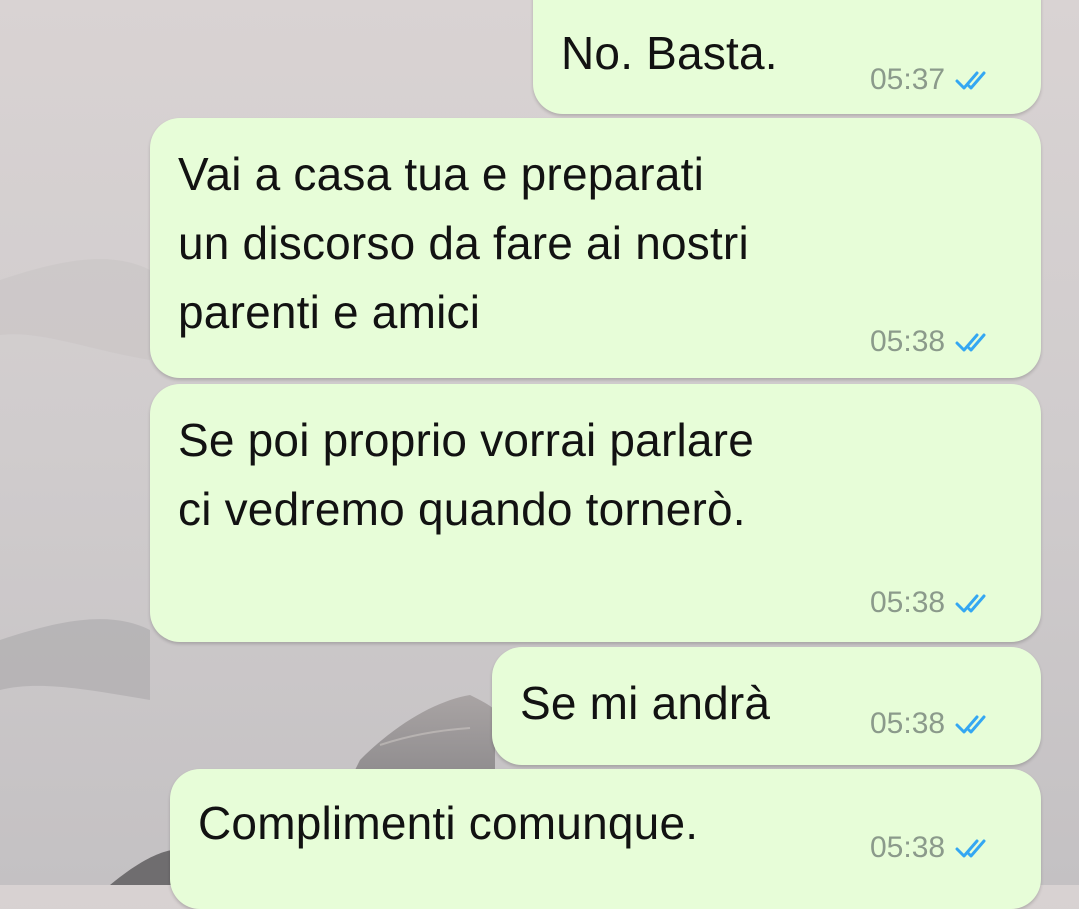  Describe the element at coordinates (645, 703) in the screenshot. I see `message-text: Se mi andrà` at that location.